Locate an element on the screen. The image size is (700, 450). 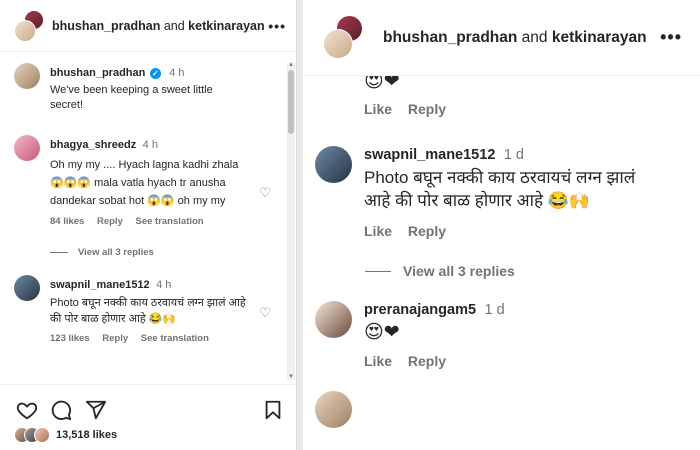
comment-meta: 123 likes Reply See translation is located at coordinates (161, 338).